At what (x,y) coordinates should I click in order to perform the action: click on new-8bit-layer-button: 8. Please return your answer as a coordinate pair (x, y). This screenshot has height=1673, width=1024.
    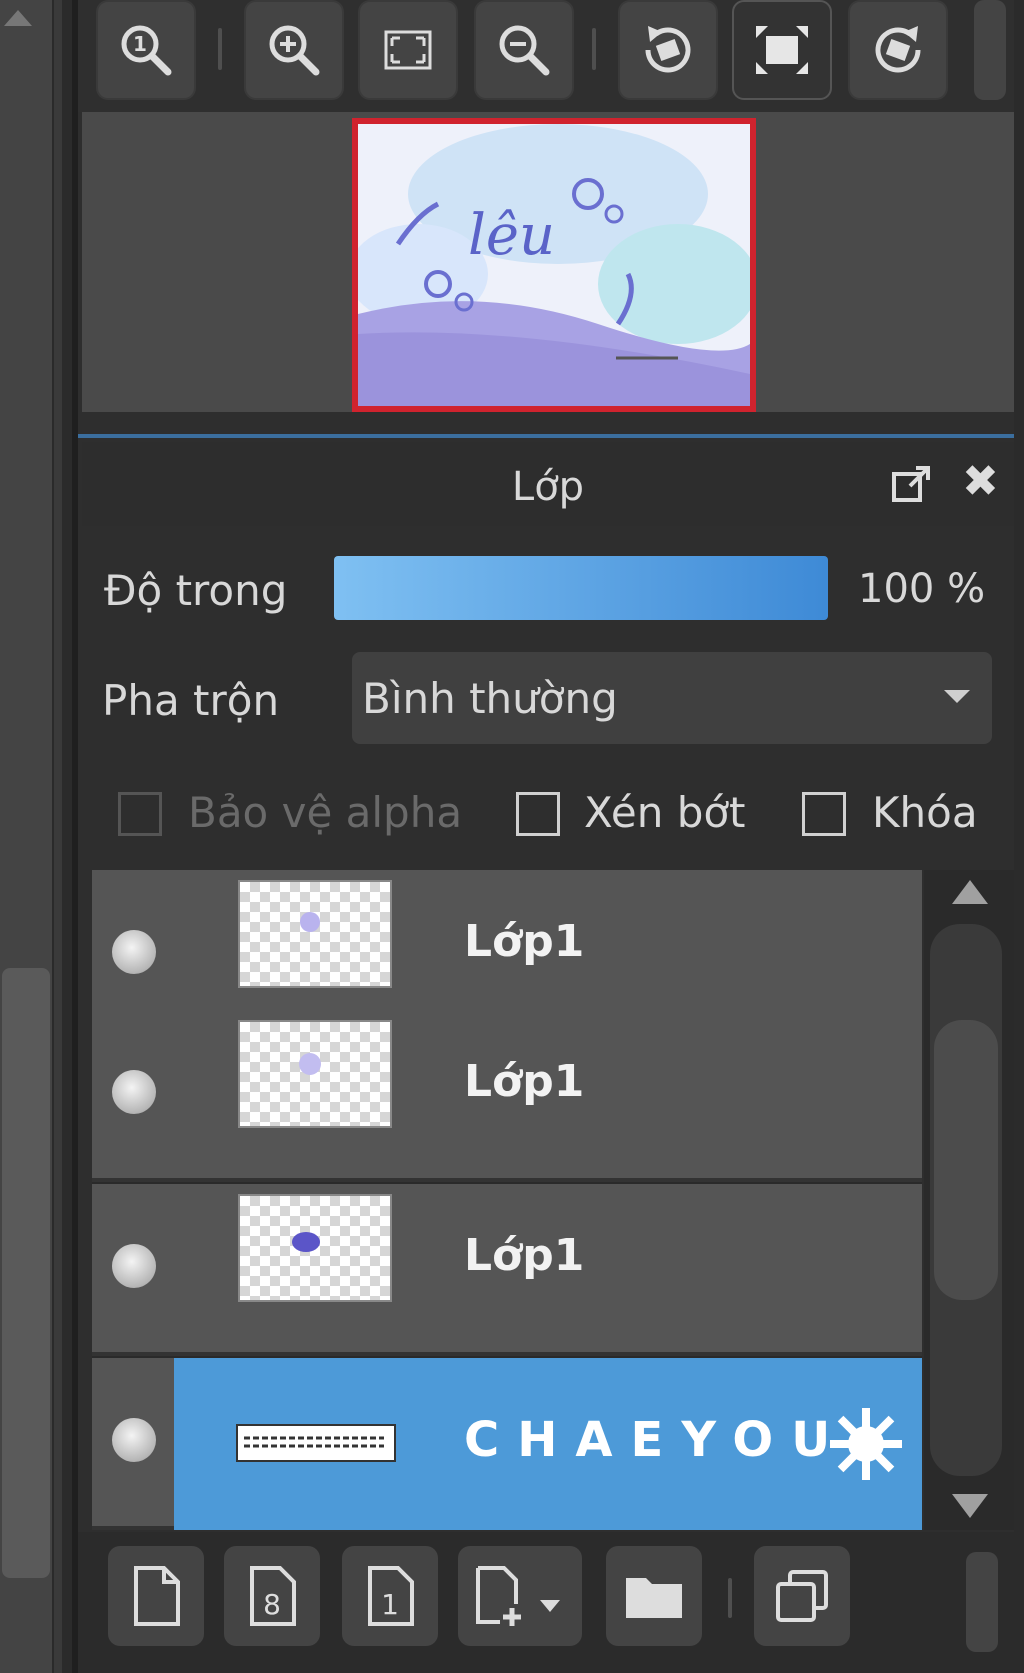
    Looking at the image, I should click on (272, 1596).